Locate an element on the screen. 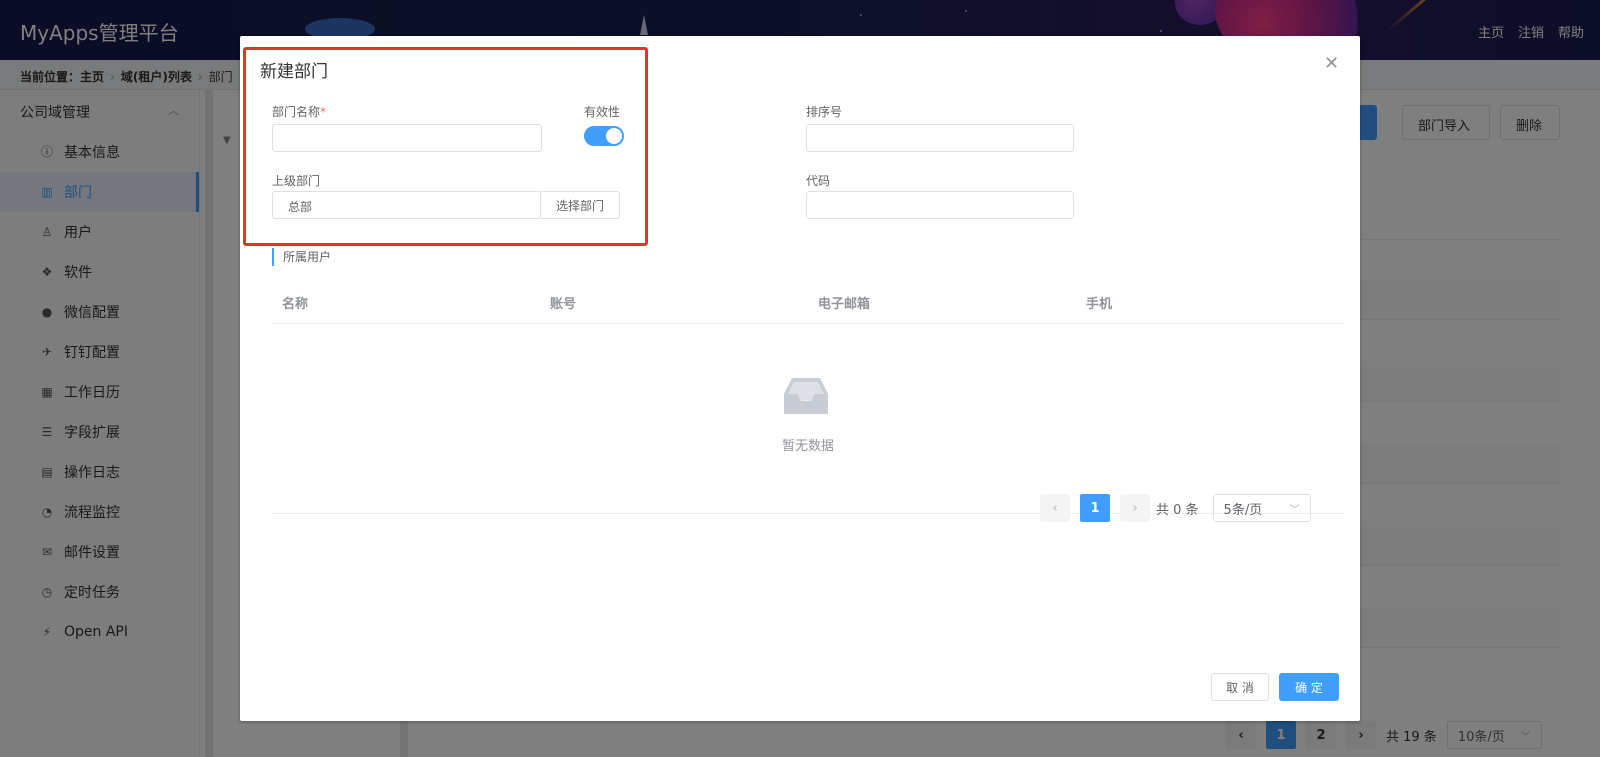 The width and height of the screenshot is (1600, 757). validity-toggle is located at coordinates (604, 136).